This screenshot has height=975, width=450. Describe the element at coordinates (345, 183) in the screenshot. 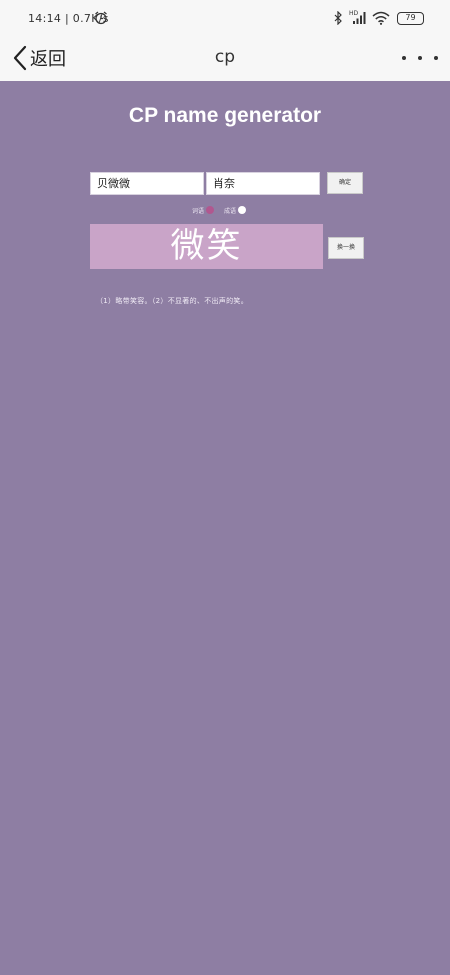

I see `confirm-button: 确定` at that location.